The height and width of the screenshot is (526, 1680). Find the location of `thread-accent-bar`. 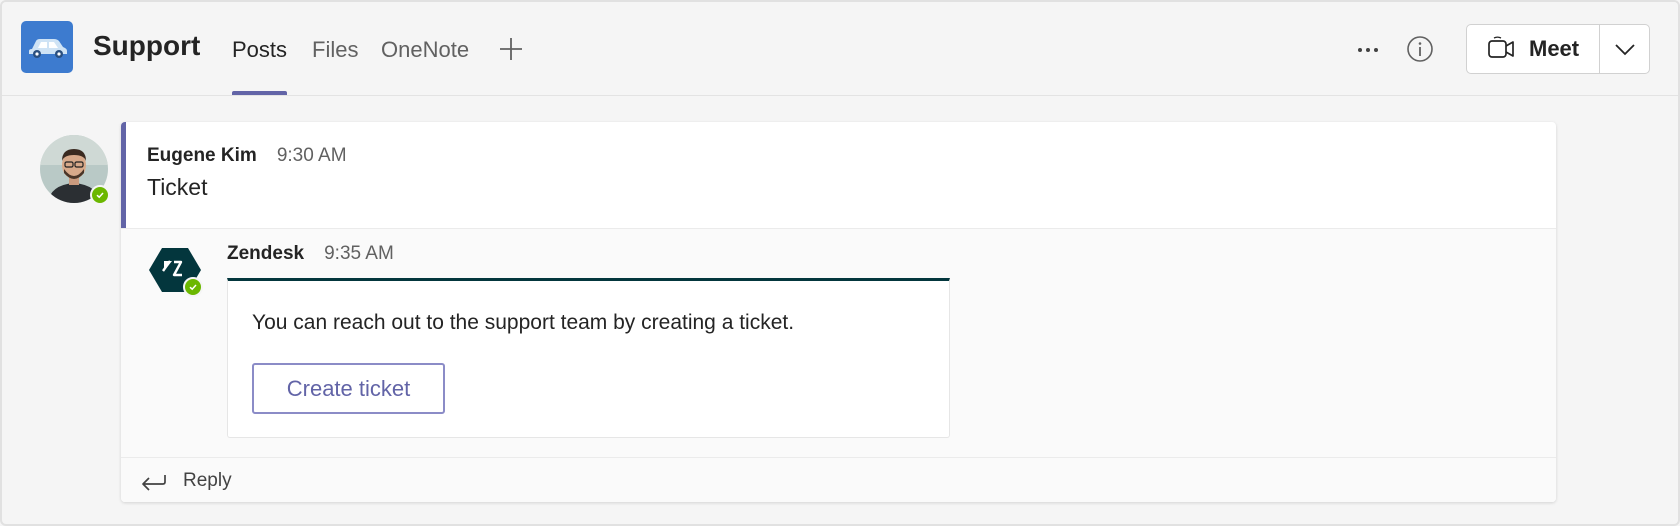

thread-accent-bar is located at coordinates (123, 175).